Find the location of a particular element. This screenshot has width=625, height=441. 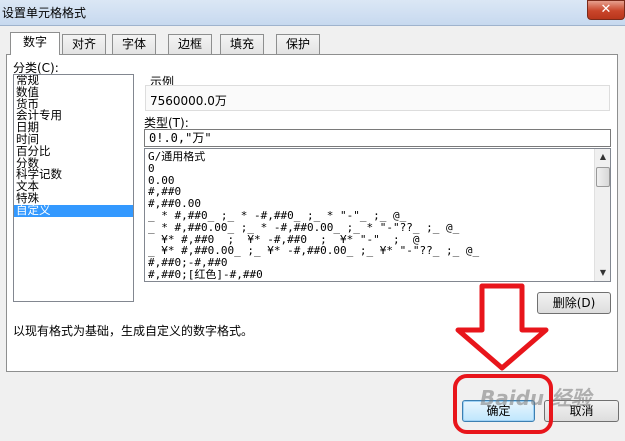

format-item: 0 is located at coordinates (370, 169).